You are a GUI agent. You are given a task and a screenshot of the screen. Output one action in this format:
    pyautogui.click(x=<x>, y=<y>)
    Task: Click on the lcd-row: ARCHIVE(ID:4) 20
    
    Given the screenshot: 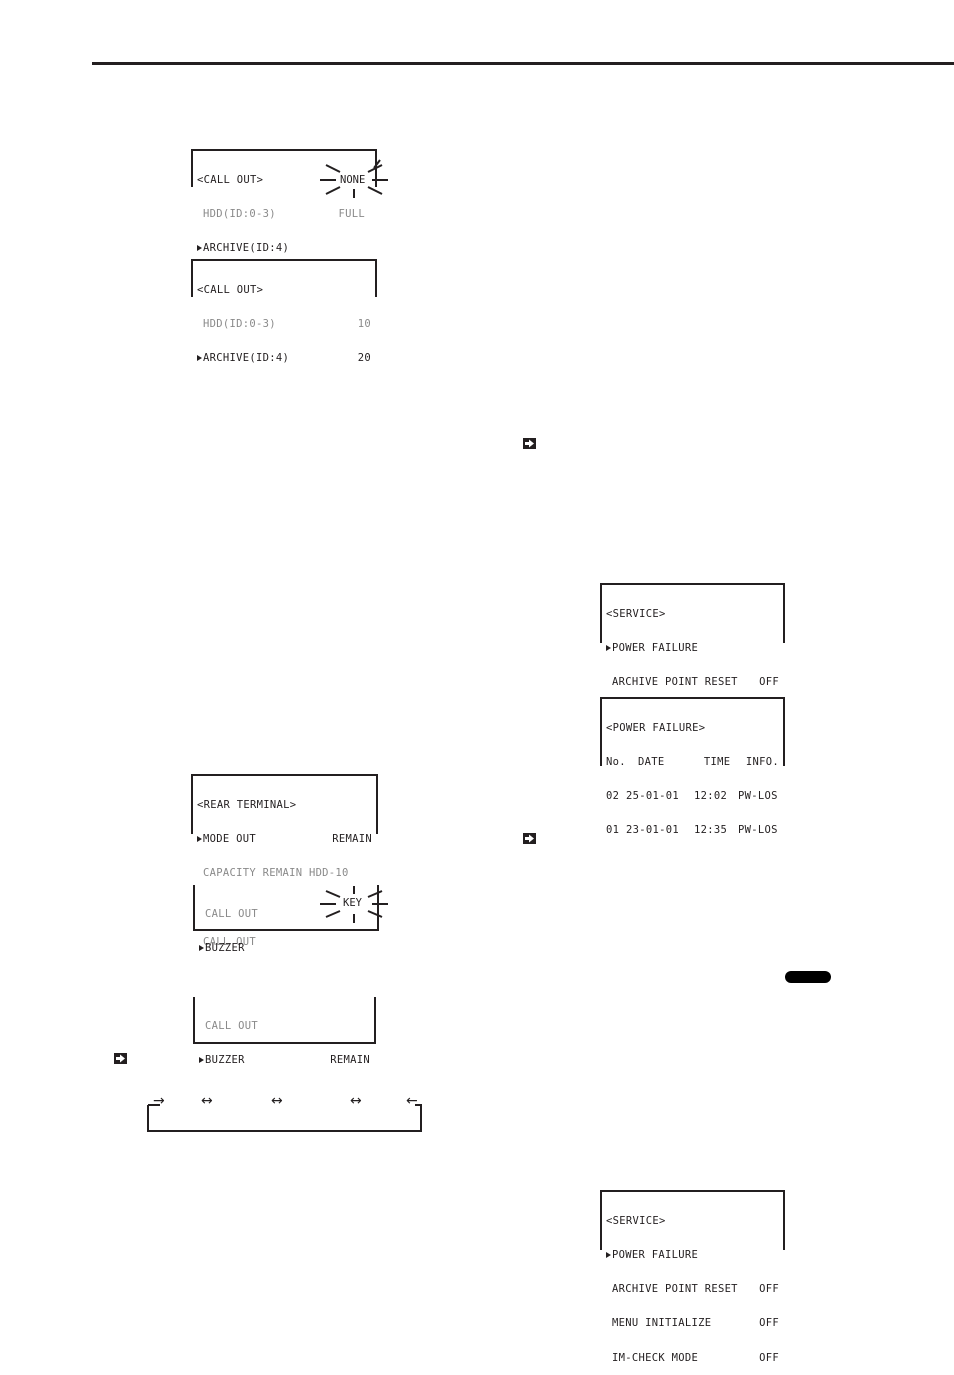 What is the action you would take?
    pyautogui.click(x=284, y=358)
    